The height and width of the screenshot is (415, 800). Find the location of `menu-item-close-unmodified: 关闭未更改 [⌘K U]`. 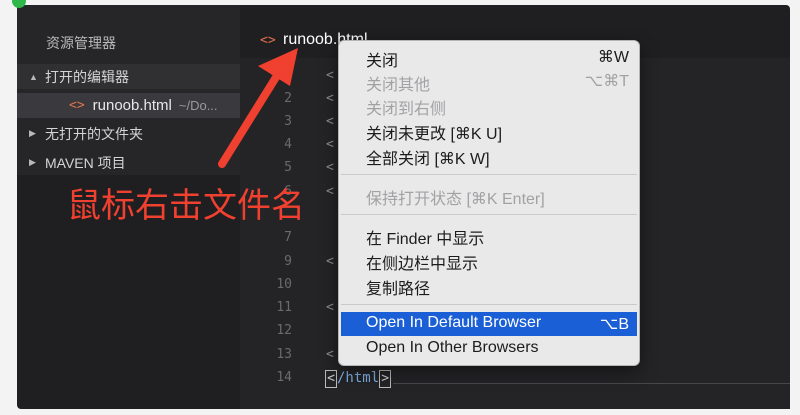

menu-item-close-unmodified: 关闭未更改 [⌘K U] is located at coordinates (489, 130).